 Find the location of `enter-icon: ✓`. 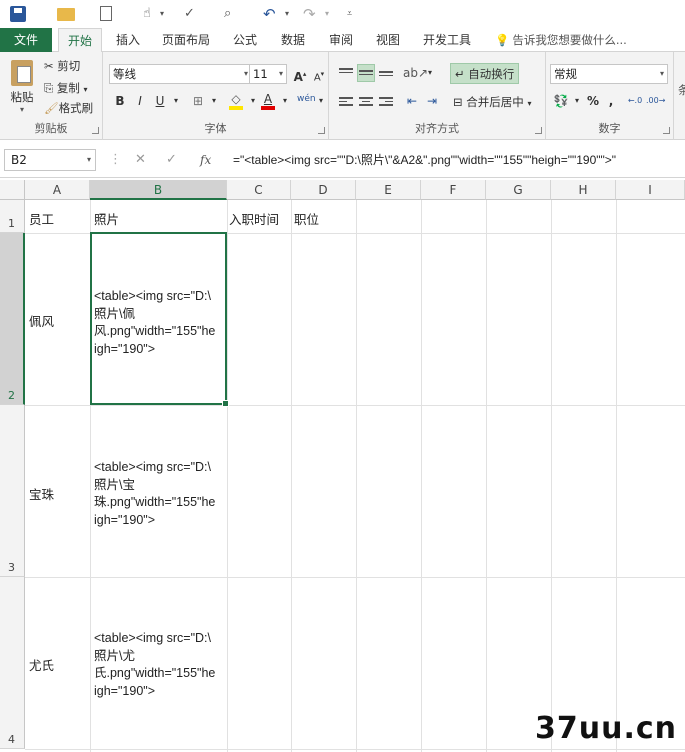

enter-icon: ✓ is located at coordinates (171, 160).